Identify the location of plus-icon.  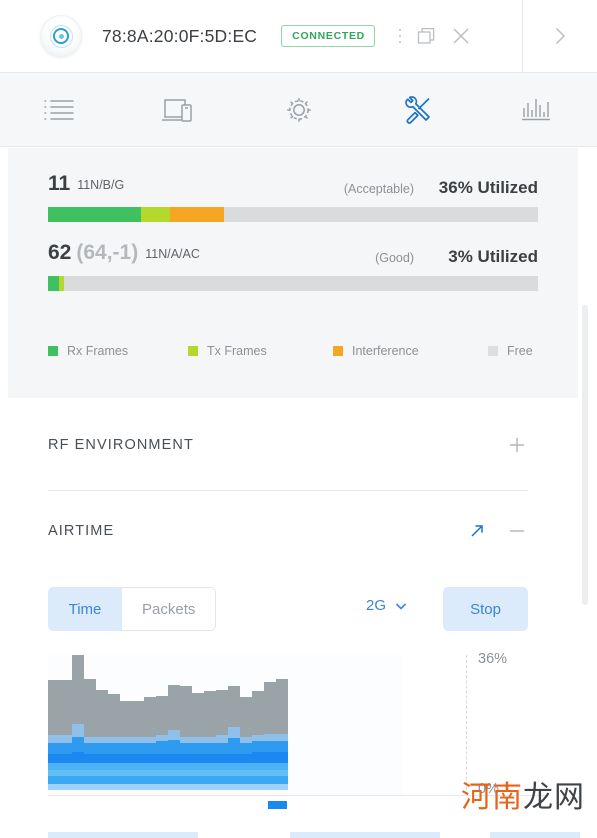
(517, 445).